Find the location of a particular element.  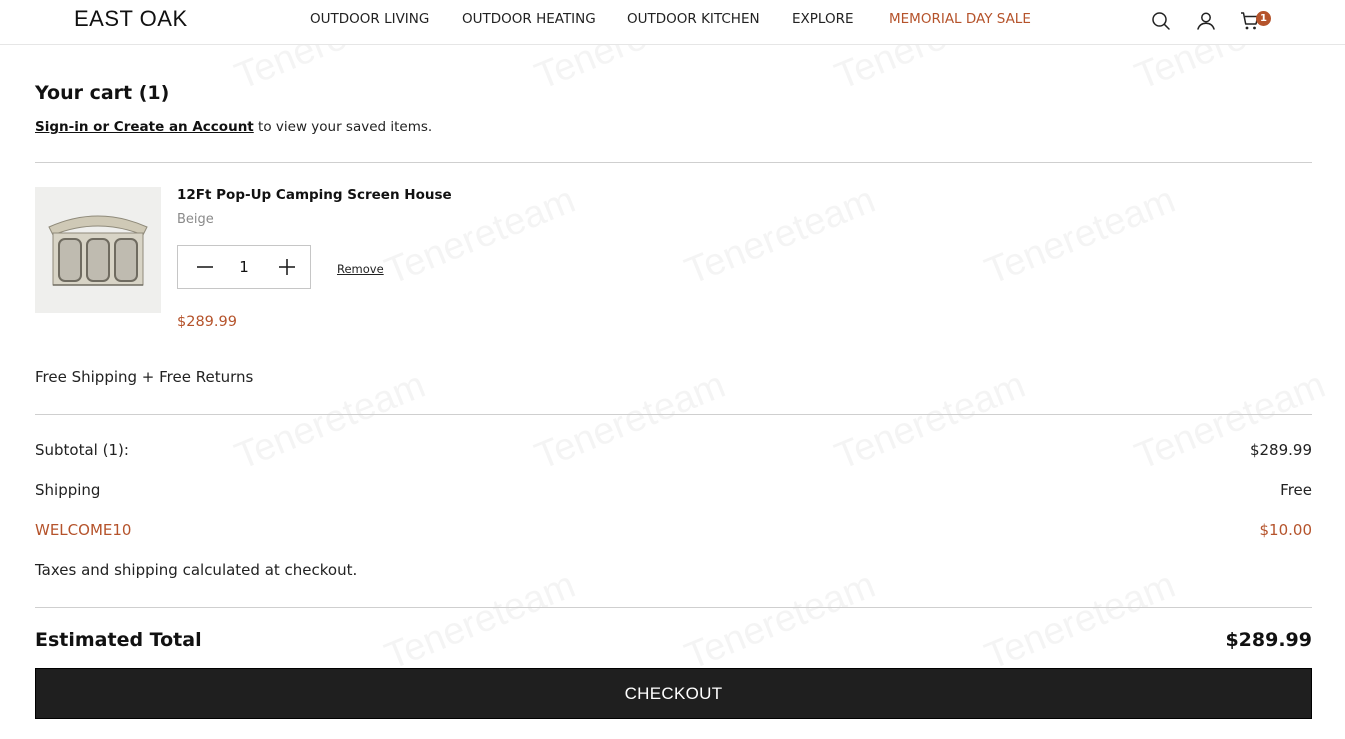

user-icon is located at coordinates (1206, 21).